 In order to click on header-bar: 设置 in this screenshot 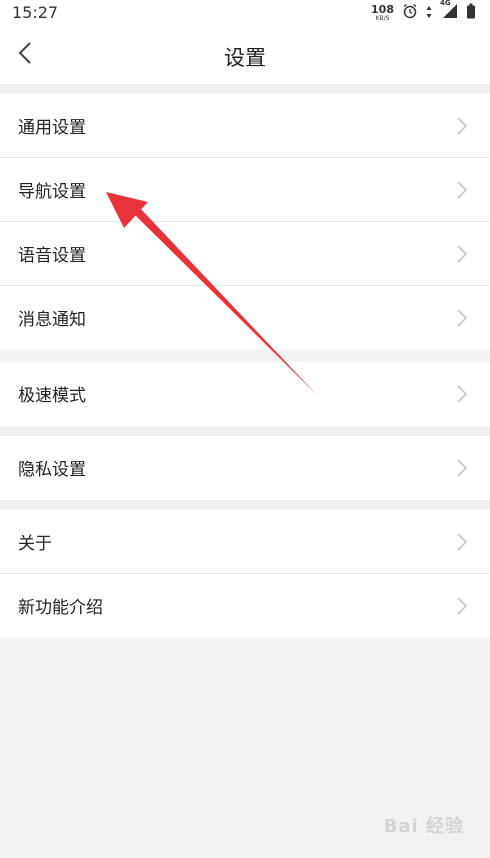, I will do `click(245, 55)`.